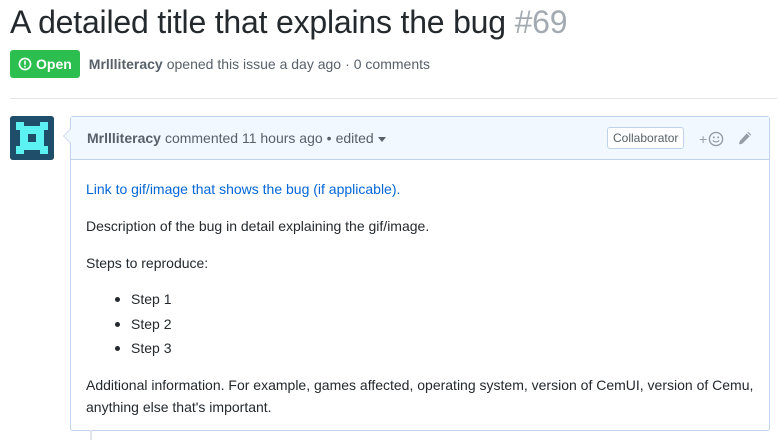 This screenshot has width=779, height=440. I want to click on identicon-avatar, so click(32, 138).